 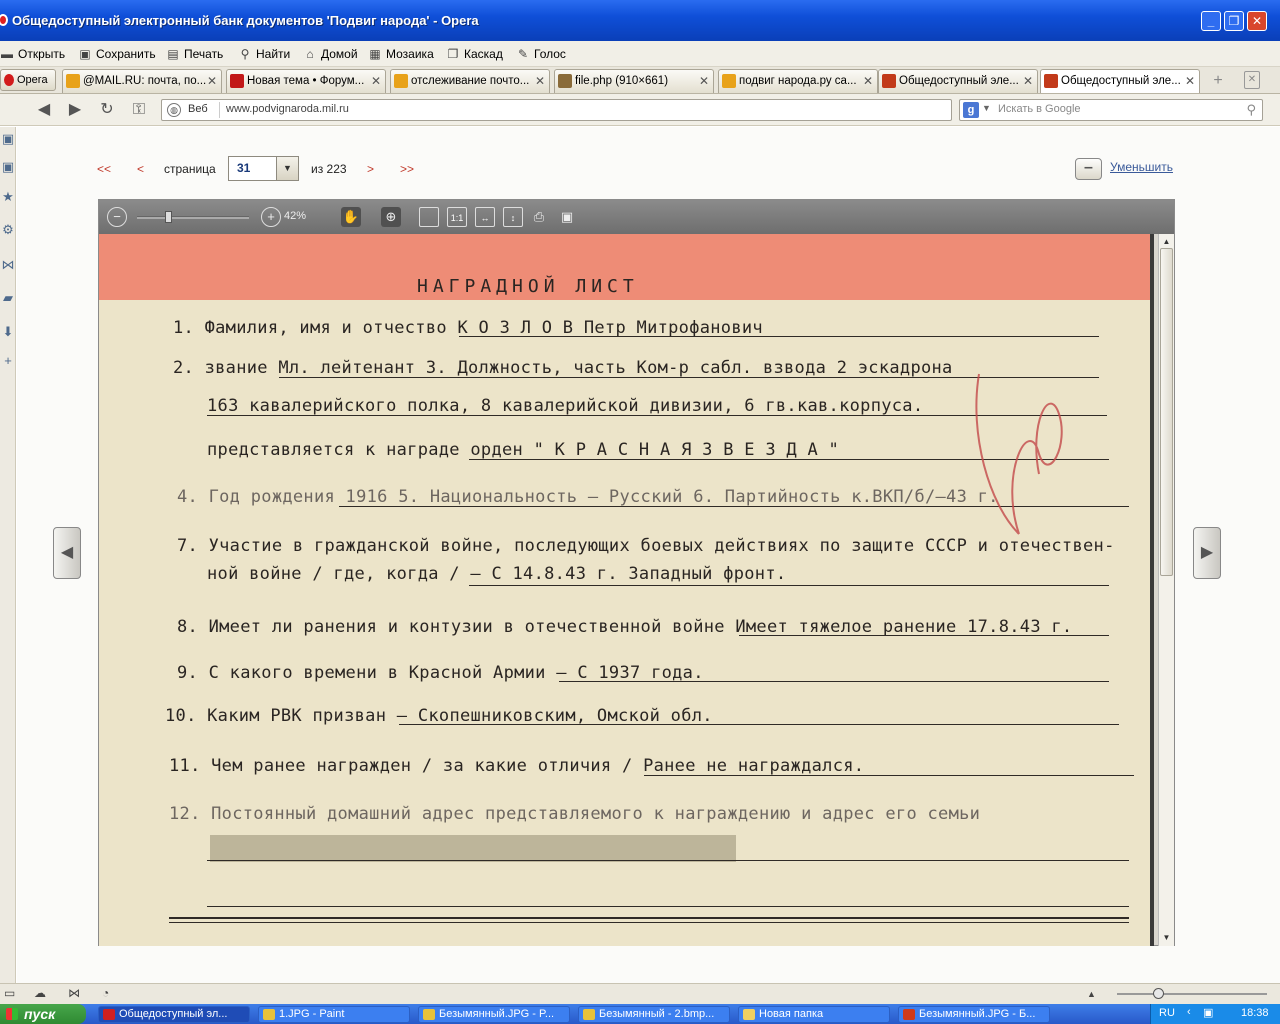 What do you see at coordinates (1091, 994) in the screenshot?
I see `view-toggle-icon: ▲` at bounding box center [1091, 994].